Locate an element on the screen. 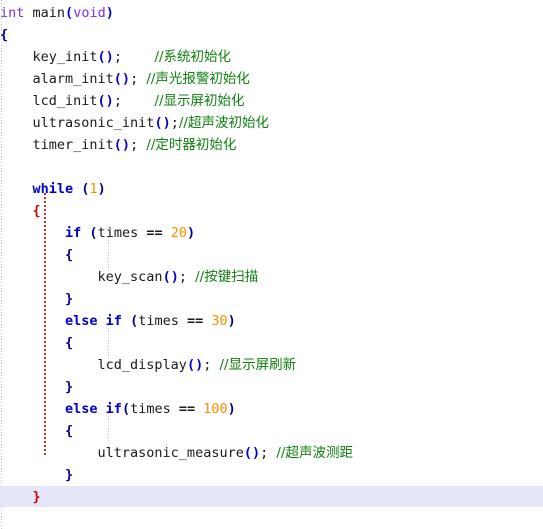 This screenshot has height=529, width=543. code-token: //显示屏刷新 is located at coordinates (258, 365).